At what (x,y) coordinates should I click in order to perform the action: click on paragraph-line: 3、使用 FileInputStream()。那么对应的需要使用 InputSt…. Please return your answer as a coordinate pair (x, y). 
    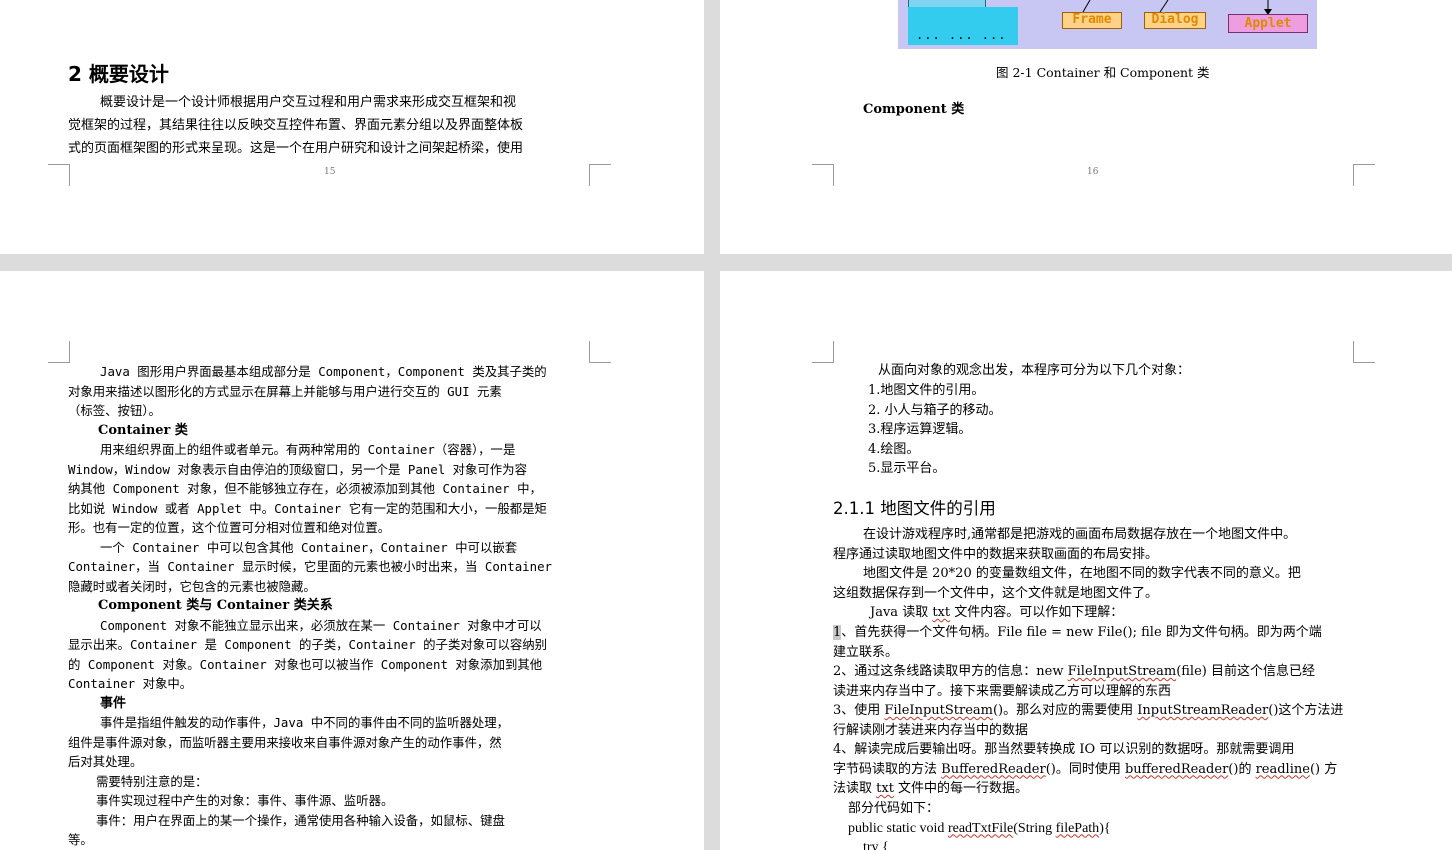
    Looking at the image, I should click on (1088, 710).